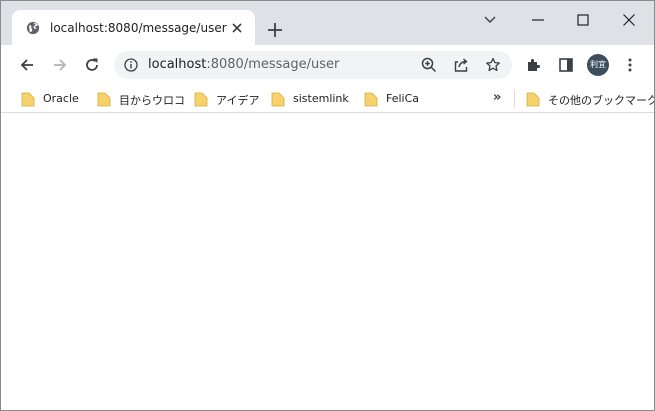 The height and width of the screenshot is (411, 655). I want to click on bookmarks-separator, so click(514, 99).